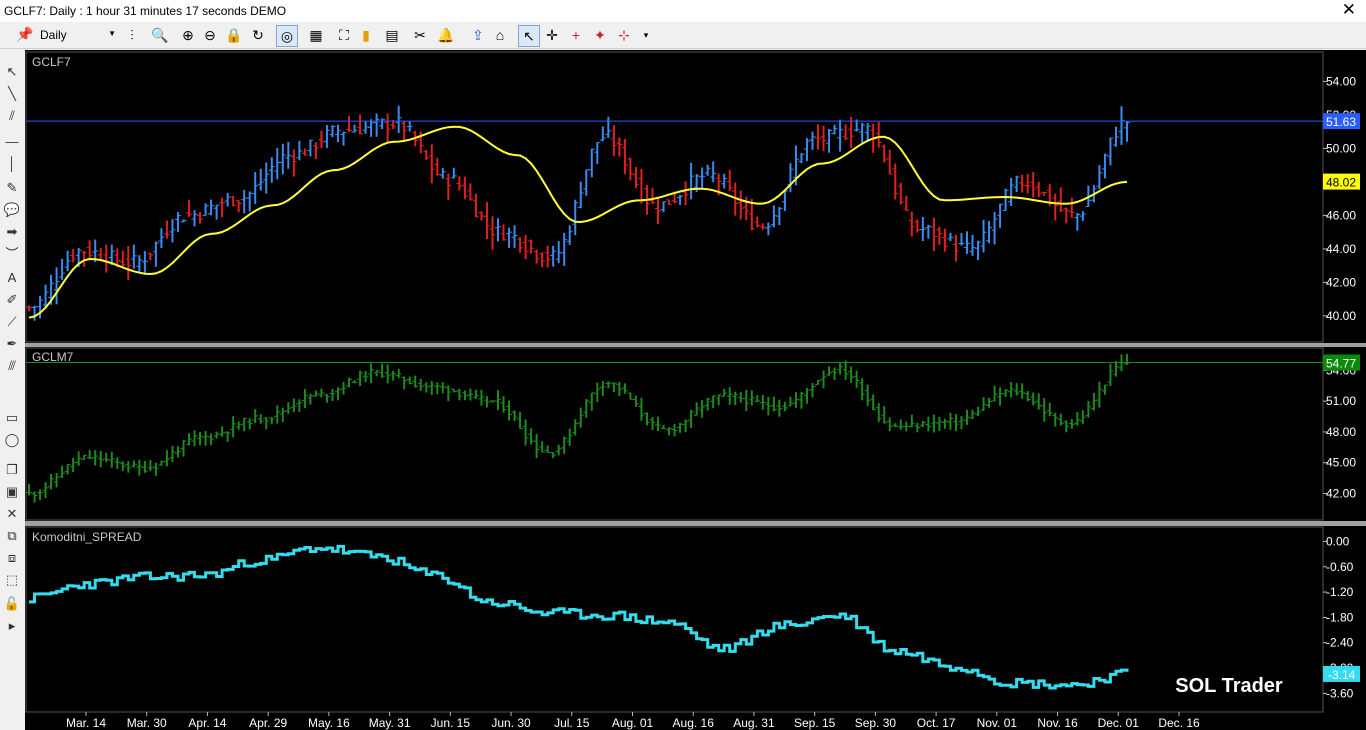 The height and width of the screenshot is (730, 1366). Describe the element at coordinates (1340, 567) in the screenshot. I see `y-tick-label: -0.60` at that location.